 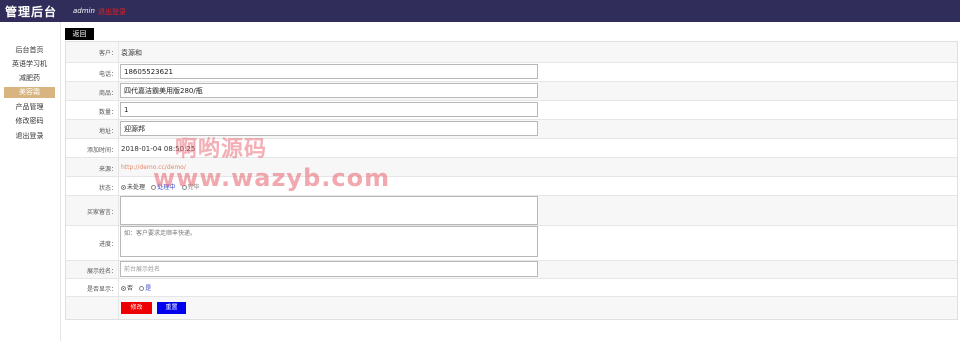 I want to click on show-option-yes: 是, so click(x=145, y=287).